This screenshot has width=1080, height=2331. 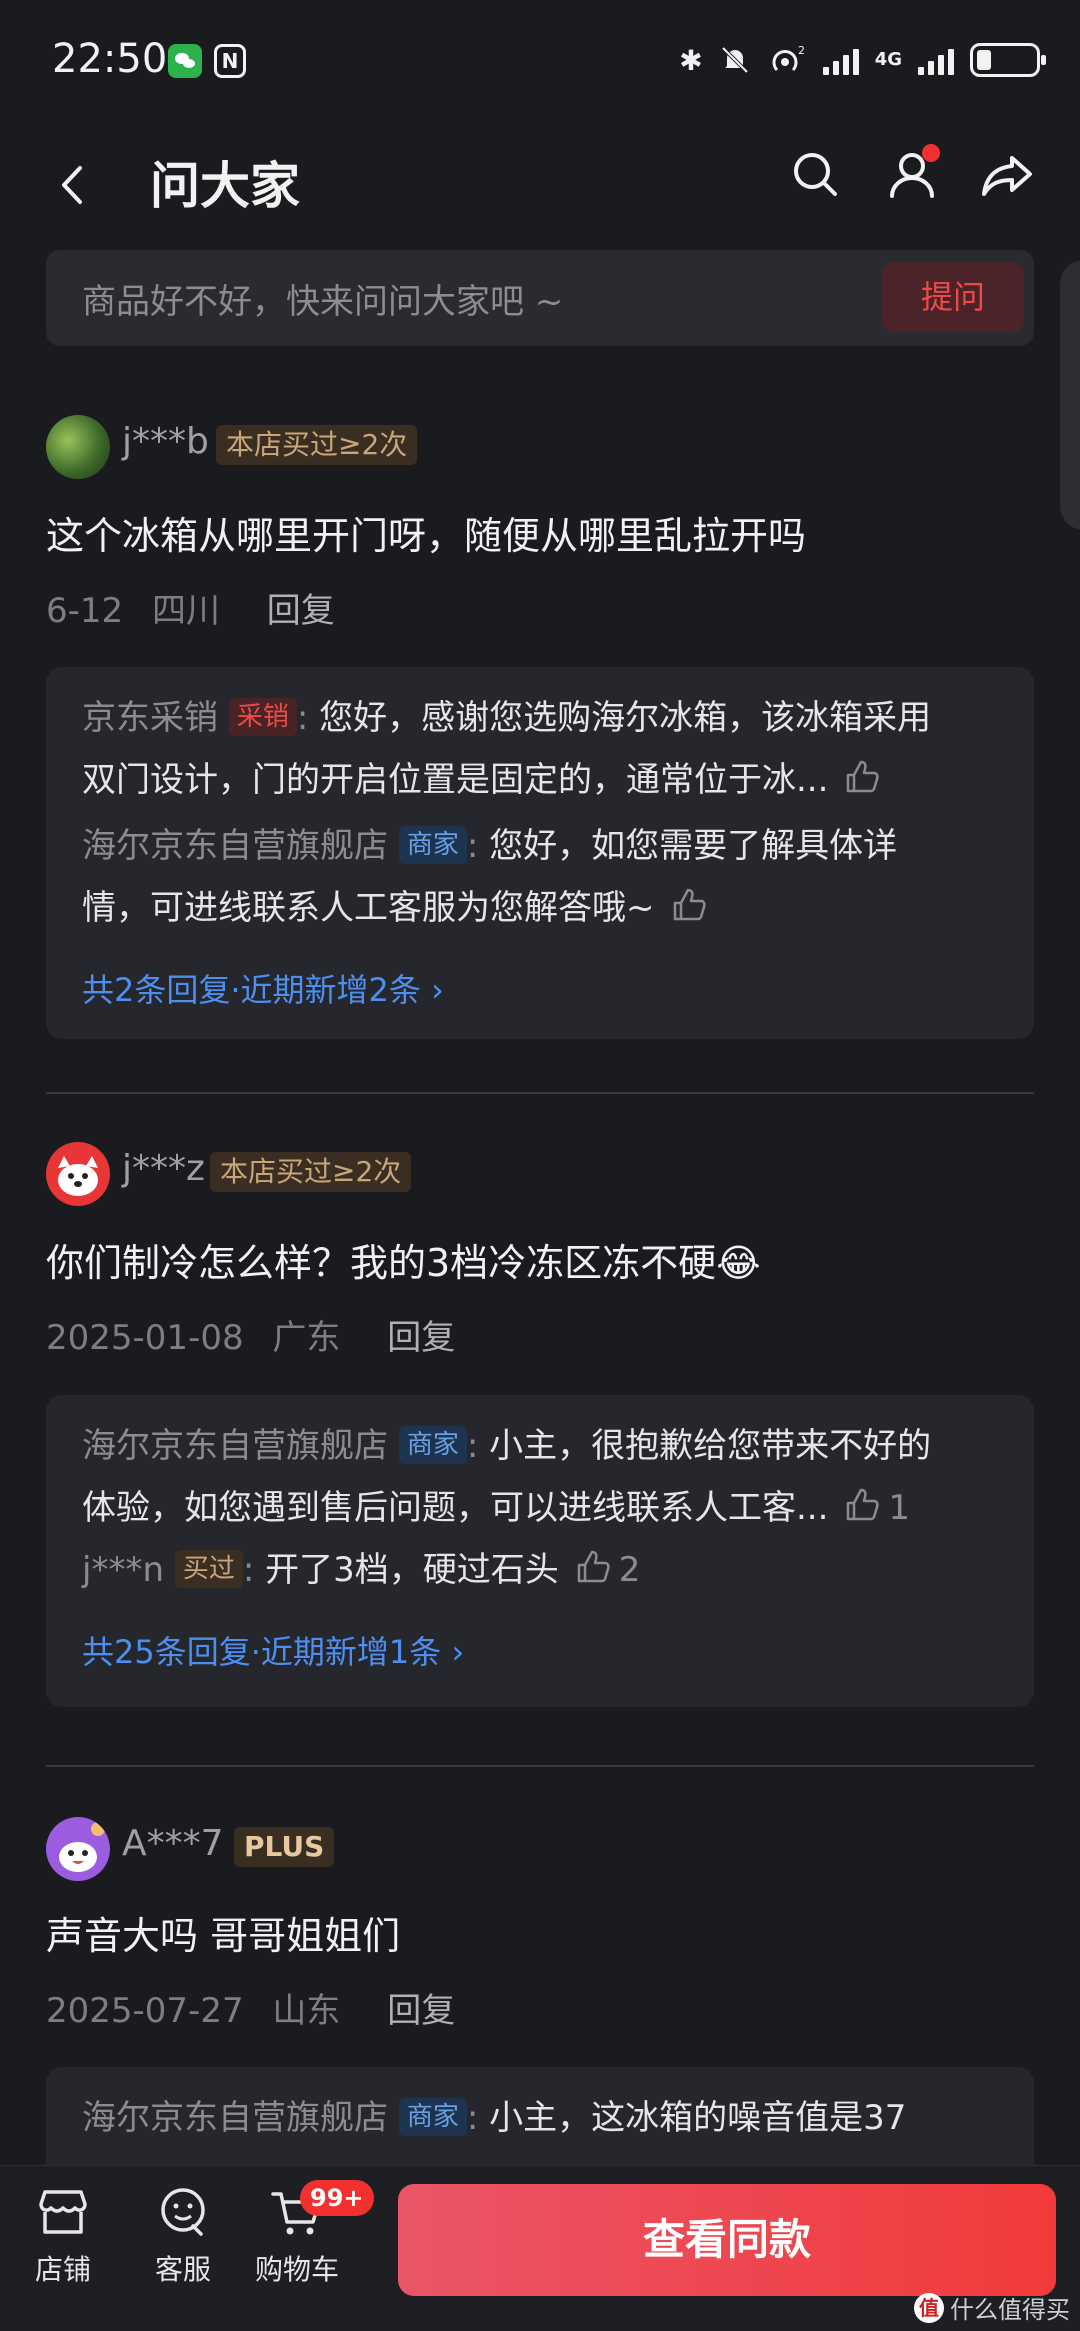 I want to click on answer-text: 您好，如您需要了解具体详, so click(x=693, y=846).